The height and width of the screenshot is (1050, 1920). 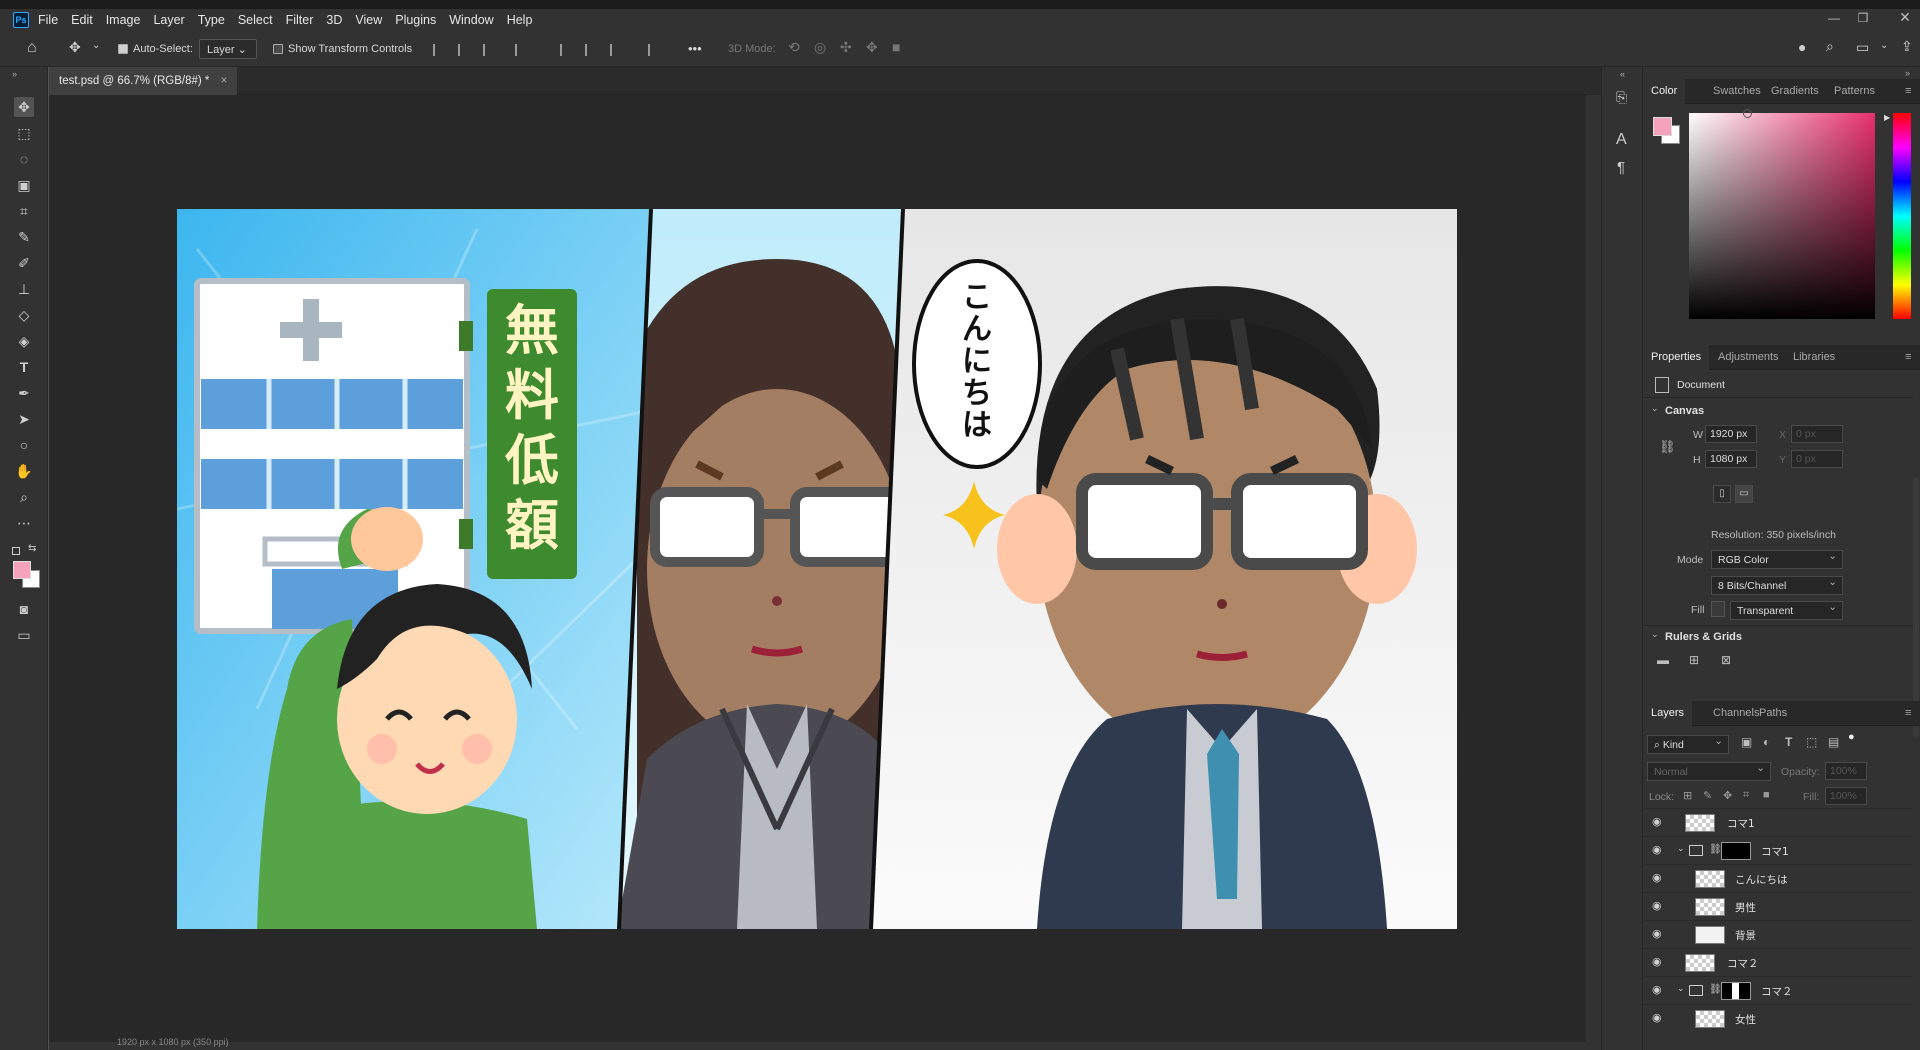 I want to click on tab-gradients: Gradients, so click(x=1795, y=91).